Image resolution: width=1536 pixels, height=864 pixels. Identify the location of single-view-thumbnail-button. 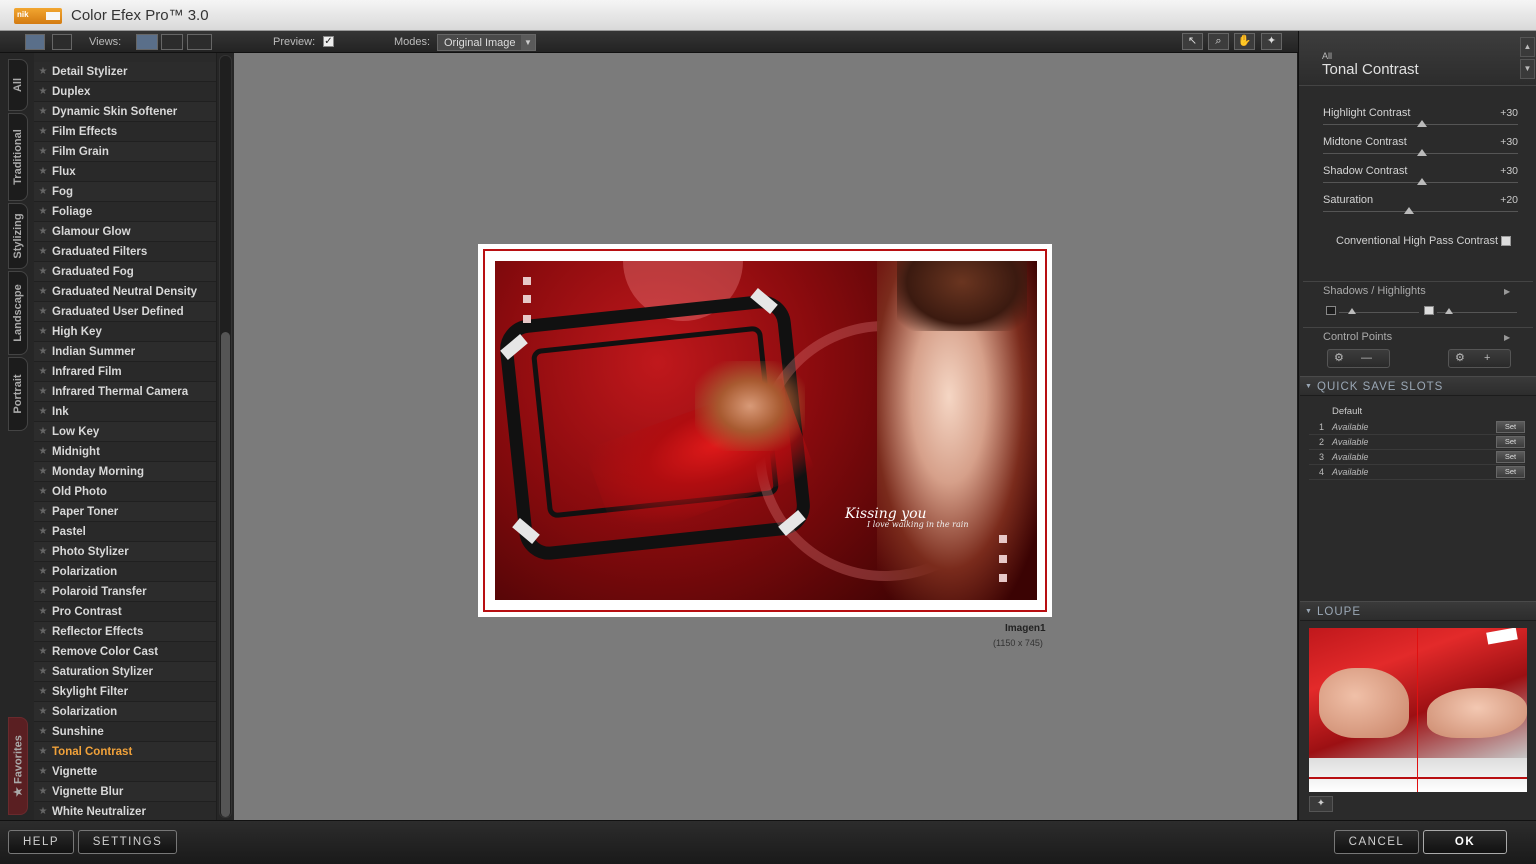
(35, 42).